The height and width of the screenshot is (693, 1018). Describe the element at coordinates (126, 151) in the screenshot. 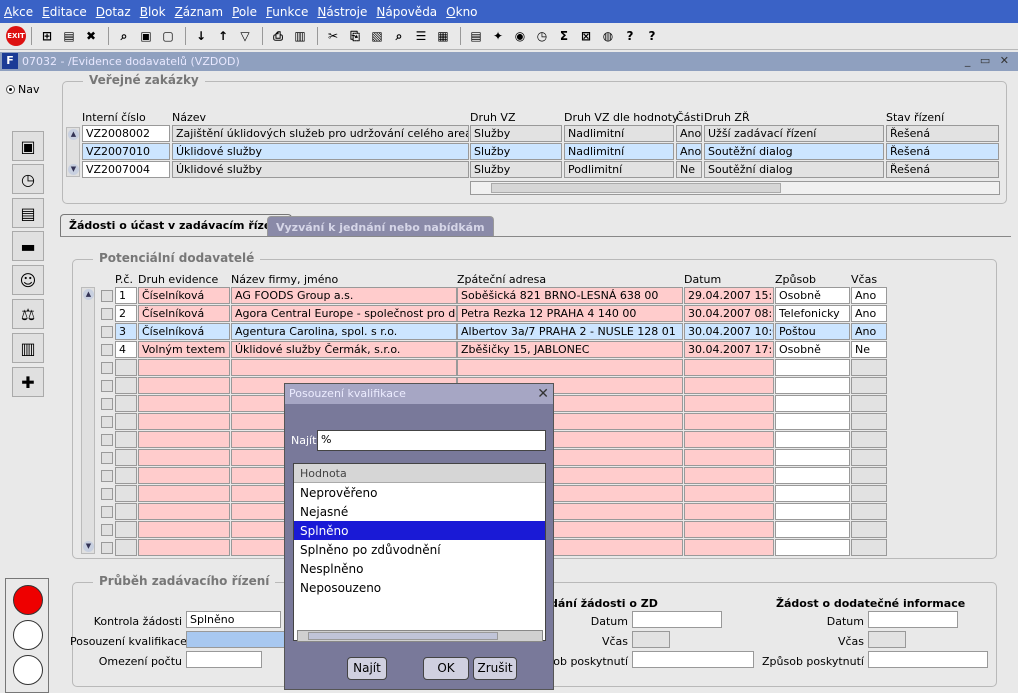

I see `tenders-cell: VZ2007010` at that location.